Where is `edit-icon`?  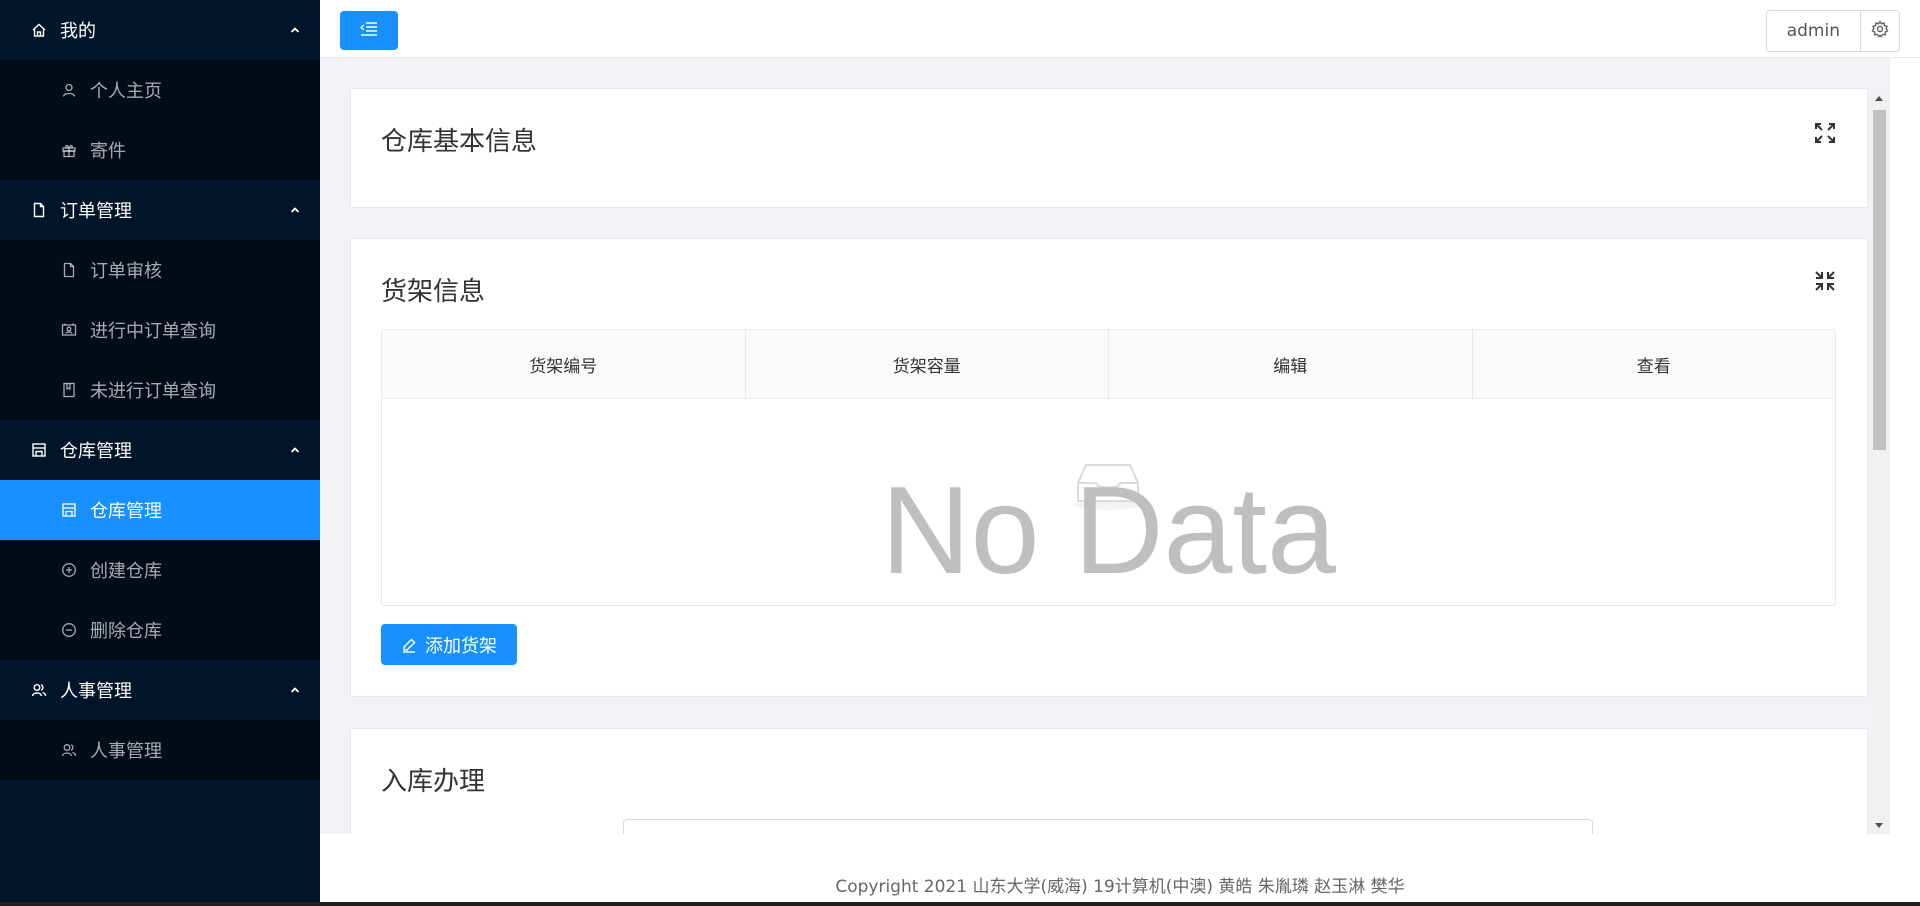
edit-icon is located at coordinates (409, 645).